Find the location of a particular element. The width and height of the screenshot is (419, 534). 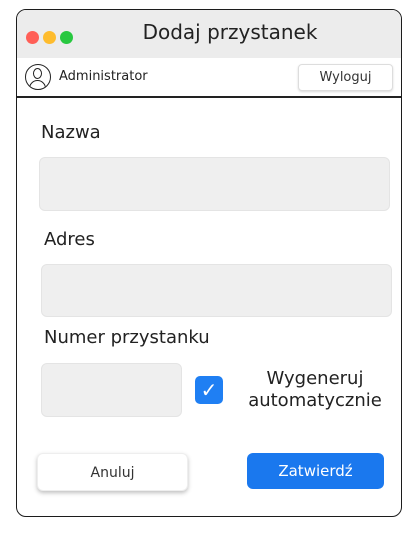

window-title: Dodaj przystanek is located at coordinates (230, 32).